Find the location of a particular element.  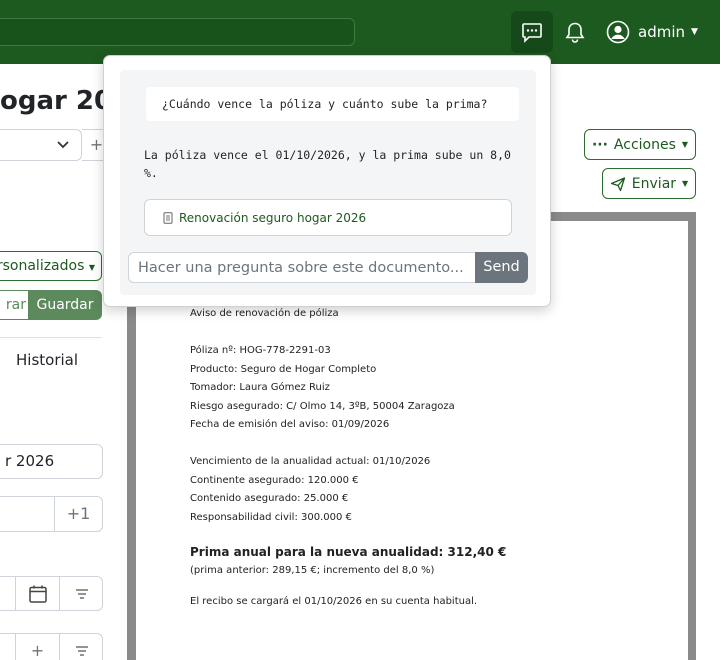

send-icon is located at coordinates (617, 183).